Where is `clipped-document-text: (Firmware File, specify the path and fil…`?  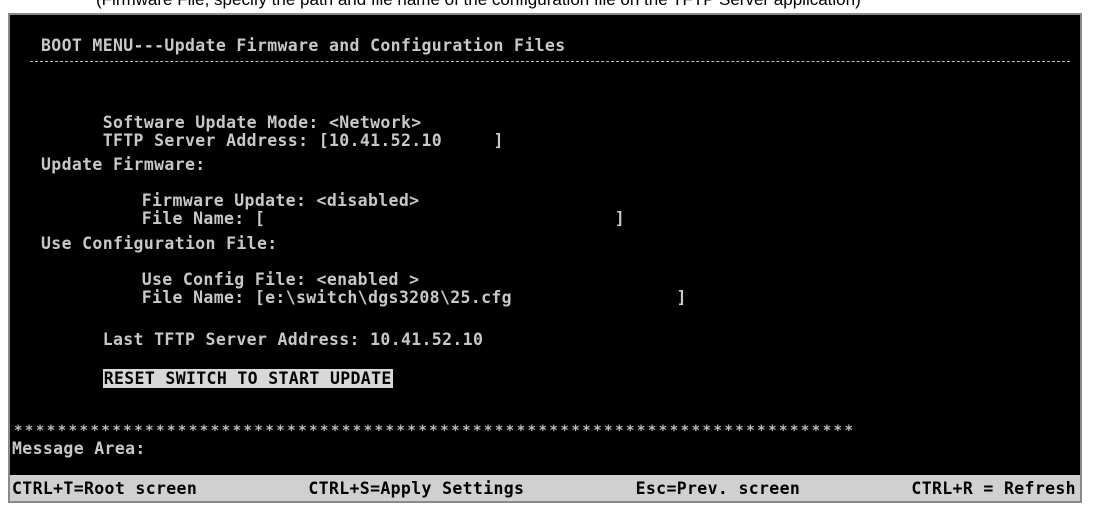 clipped-document-text: (Firmware File, specify the path and fil… is located at coordinates (548, 5).